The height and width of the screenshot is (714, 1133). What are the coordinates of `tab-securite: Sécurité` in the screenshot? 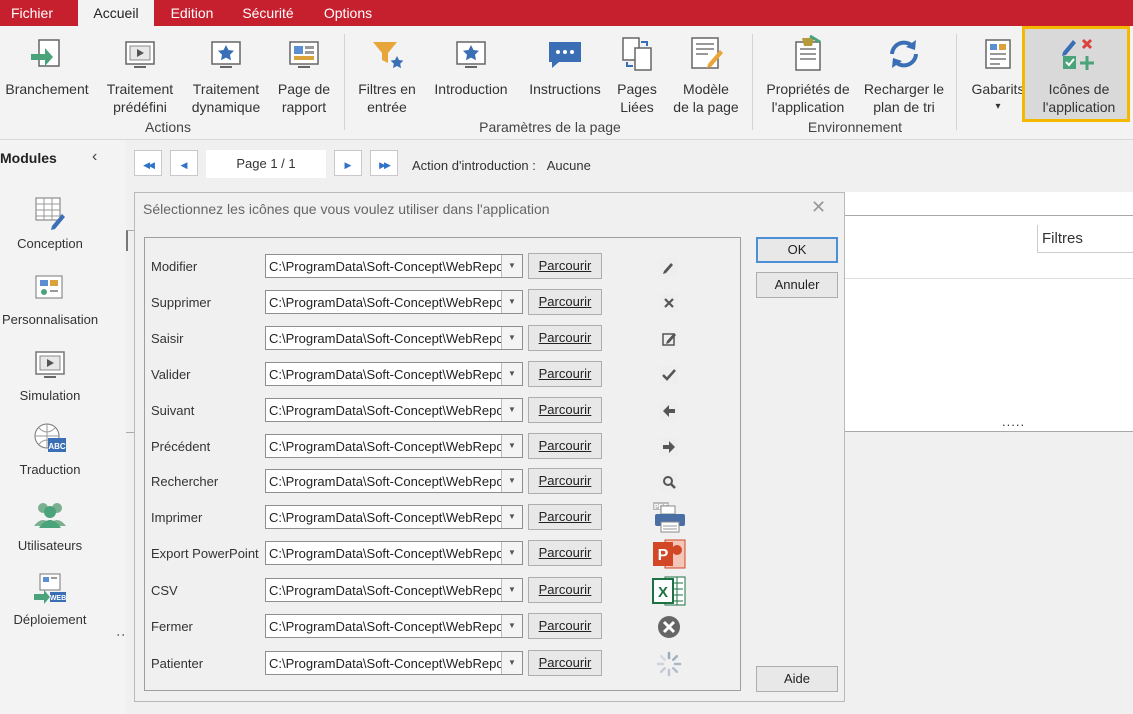 It's located at (268, 13).